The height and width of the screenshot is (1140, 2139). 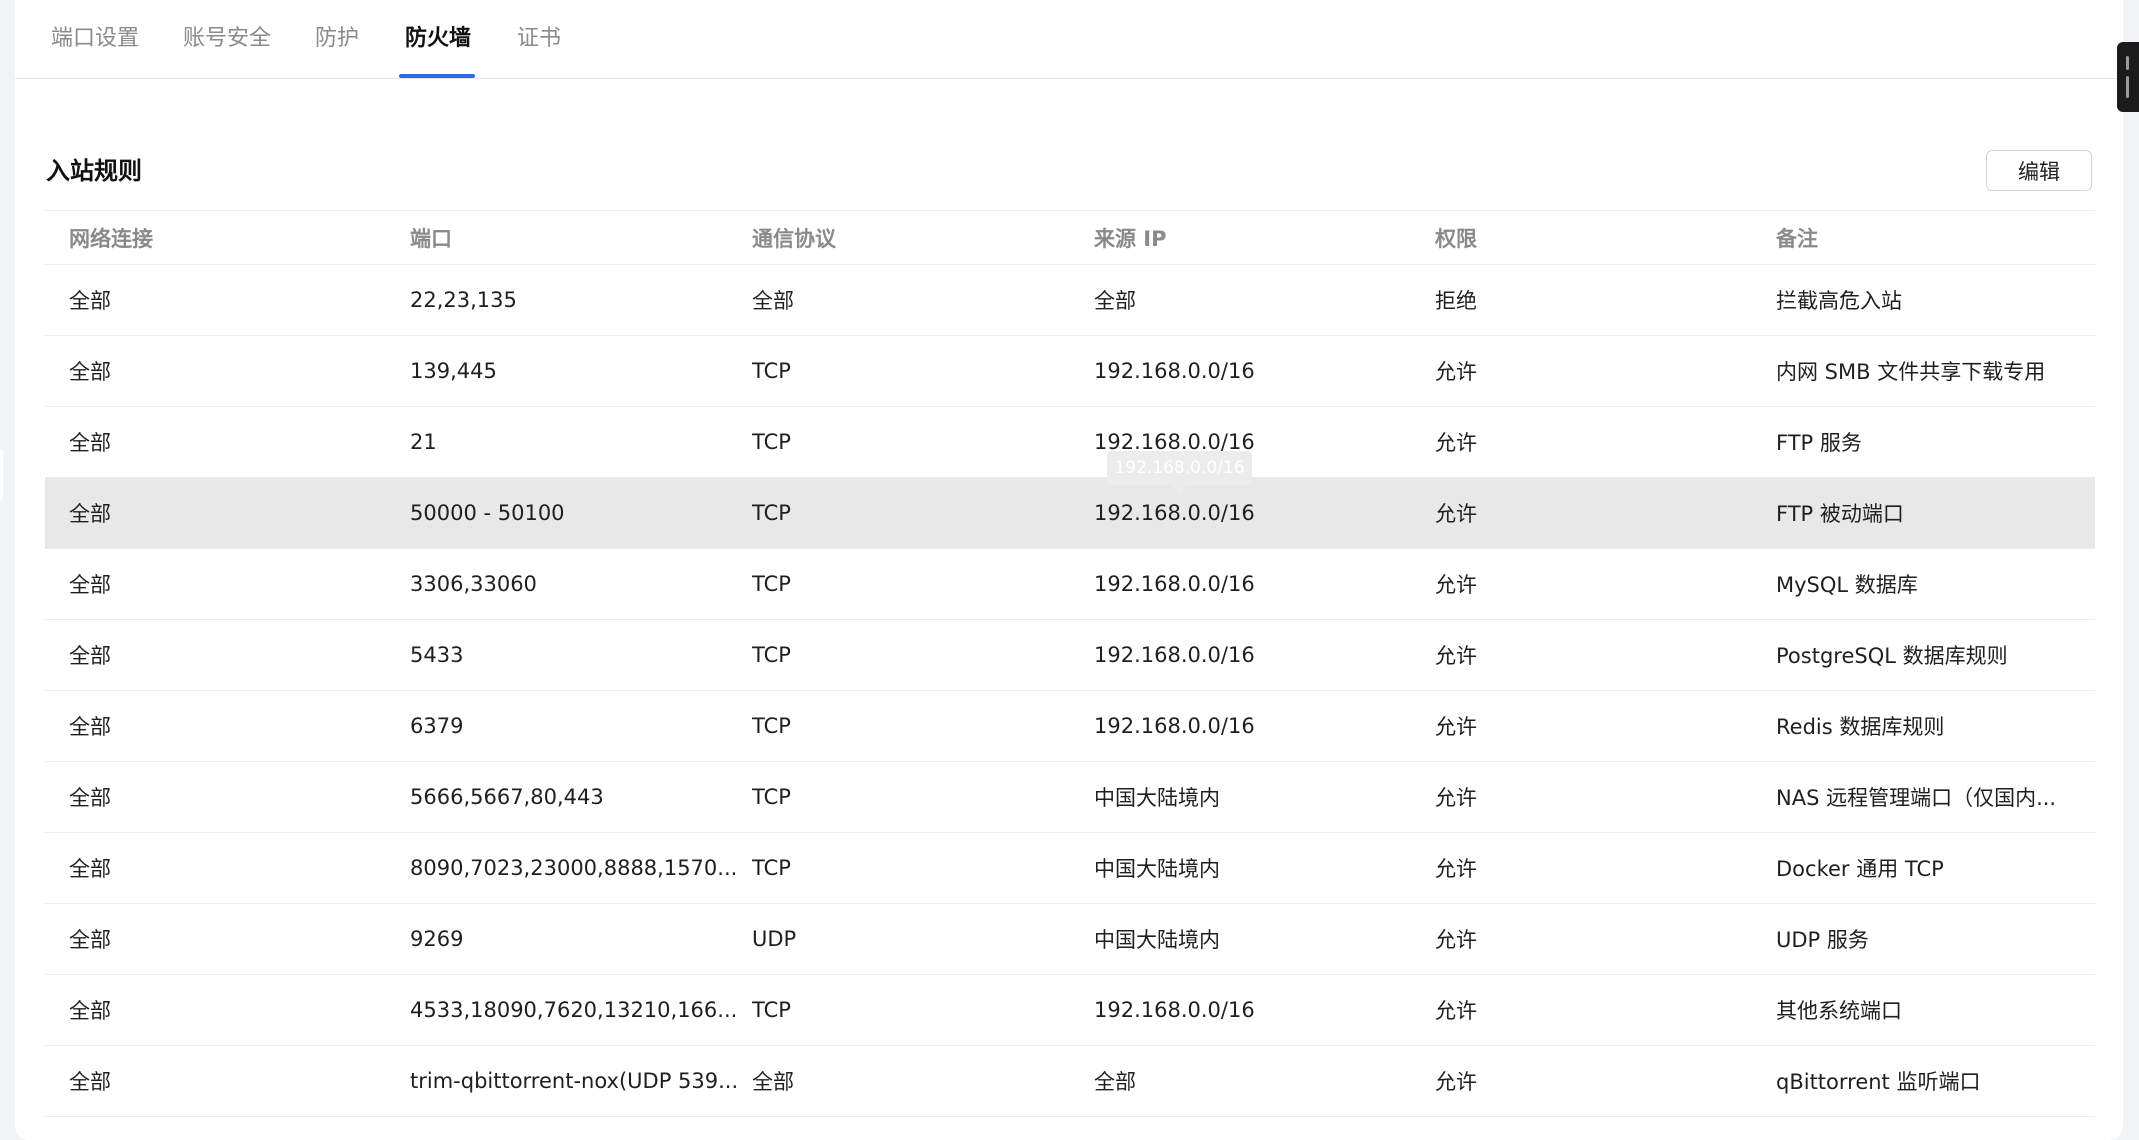 I want to click on port-column-header: 端口, so click(x=431, y=238).